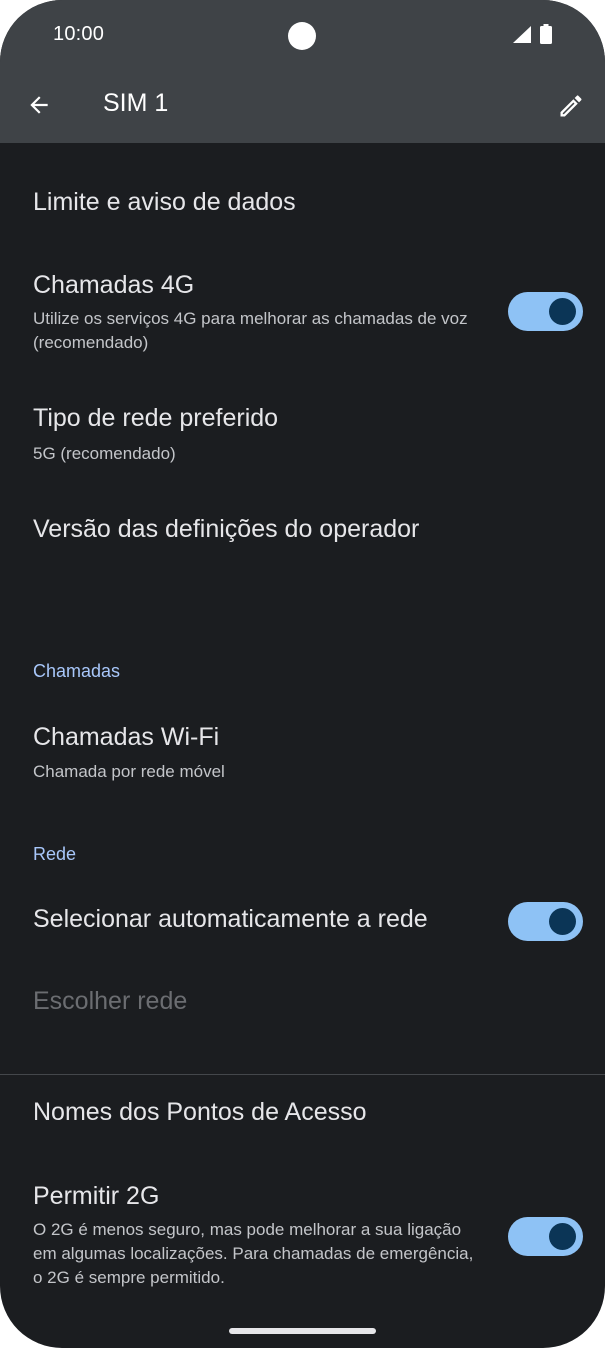  Describe the element at coordinates (545, 1236) in the screenshot. I see `allow-2g-toggle` at that location.